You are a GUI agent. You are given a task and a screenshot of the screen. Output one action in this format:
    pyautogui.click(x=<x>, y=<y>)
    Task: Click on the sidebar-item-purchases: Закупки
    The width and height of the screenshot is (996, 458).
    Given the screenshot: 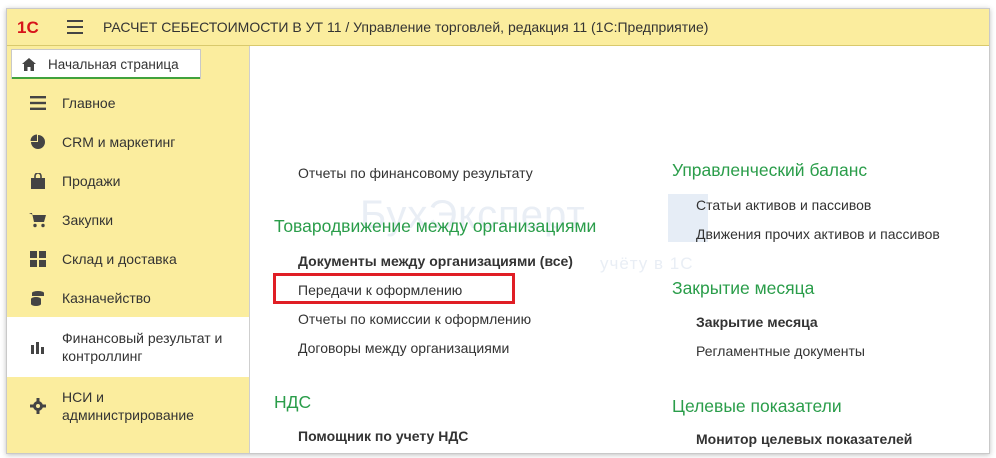 What is the action you would take?
    pyautogui.click(x=128, y=219)
    